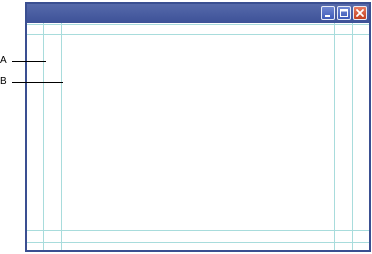 This screenshot has height=254, width=372. I want to click on callout-leader-b, so click(37, 82).